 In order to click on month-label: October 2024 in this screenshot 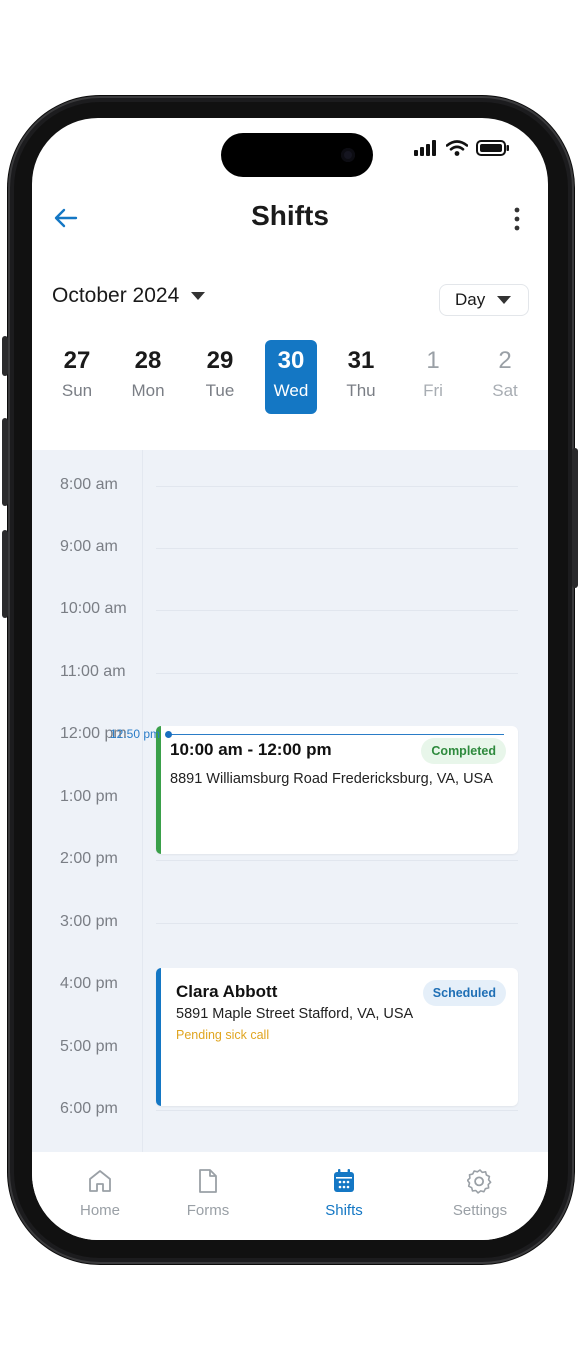, I will do `click(116, 295)`.